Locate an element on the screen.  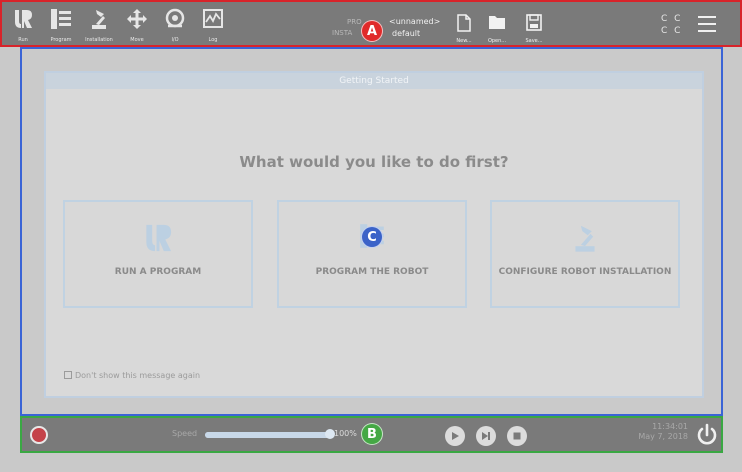
tab-io-label: I/O is located at coordinates (175, 40).